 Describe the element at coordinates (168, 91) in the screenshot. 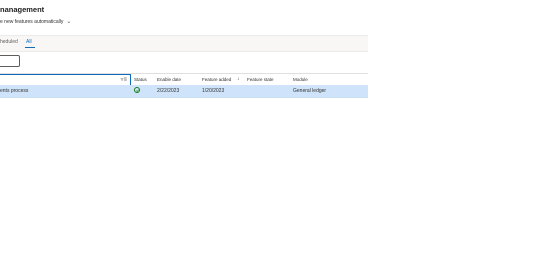

I see `enable-date-cell: 2/22/2023` at that location.